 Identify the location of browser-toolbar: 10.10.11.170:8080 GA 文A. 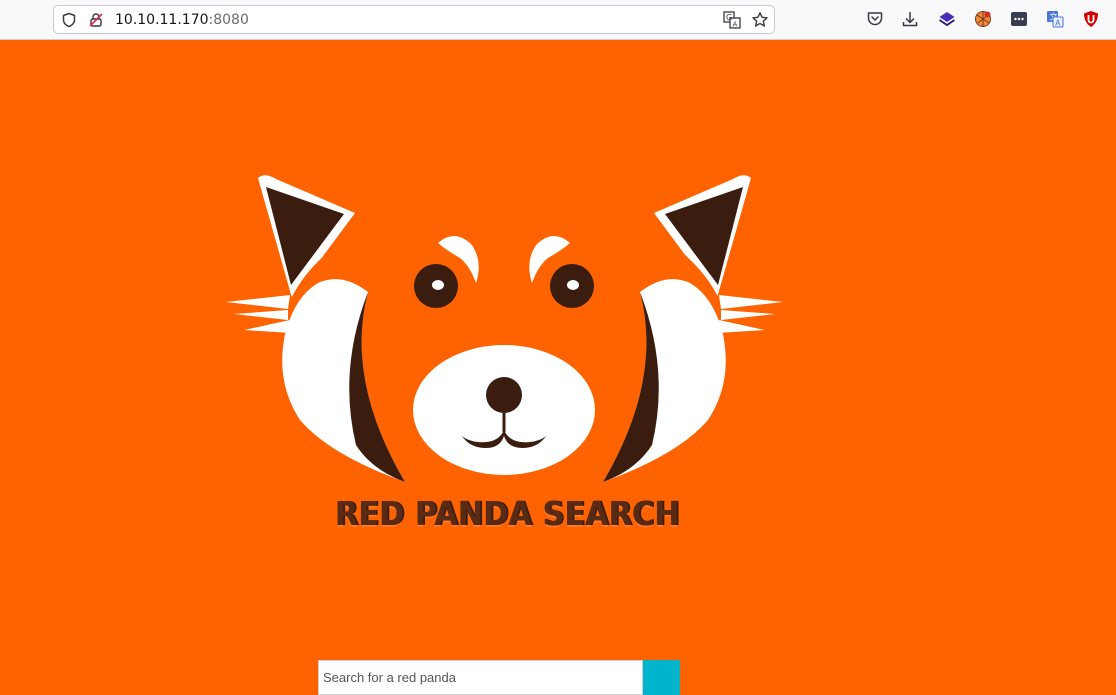
(558, 20).